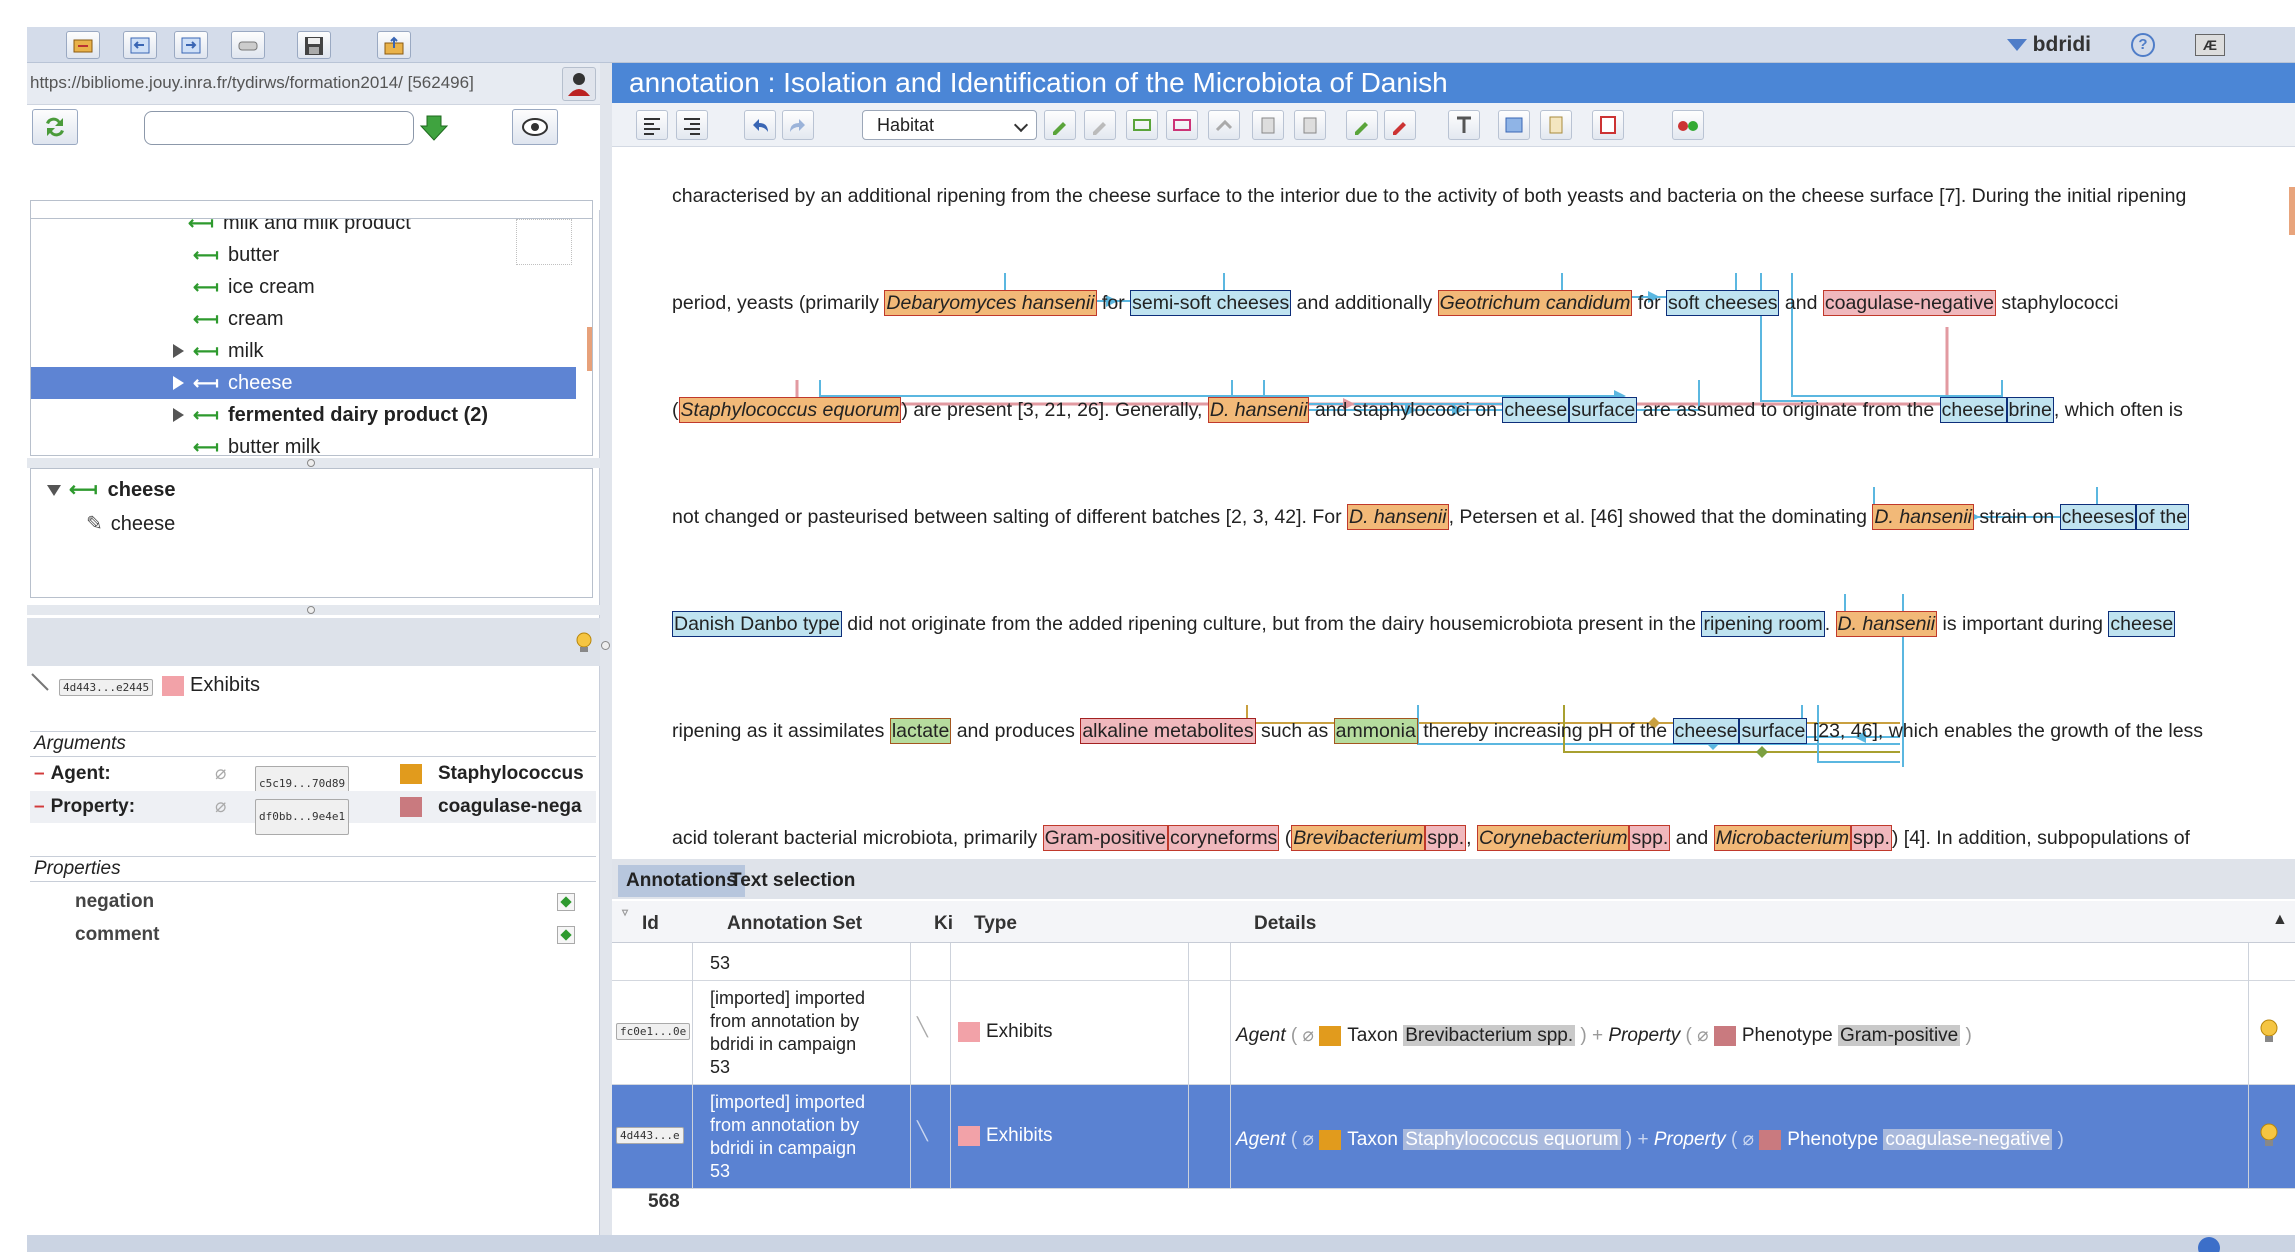  Describe the element at coordinates (2163, 517) in the screenshot. I see `annotation-highlight: of the` at that location.